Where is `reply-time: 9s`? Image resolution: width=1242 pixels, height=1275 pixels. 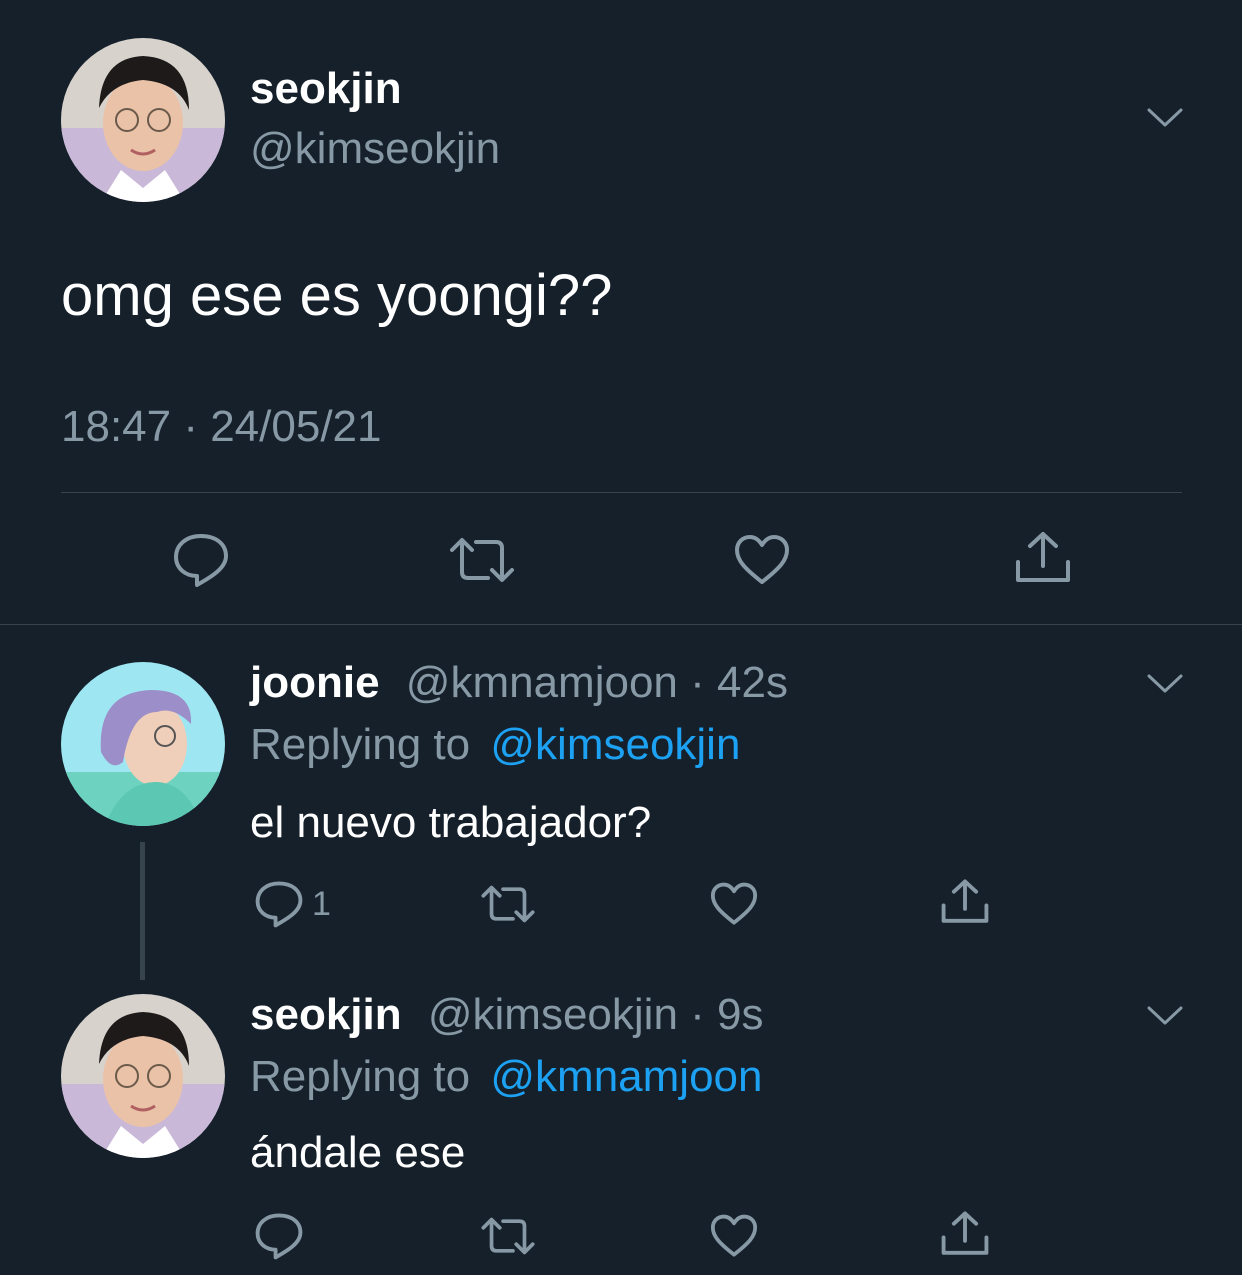
reply-time: 9s is located at coordinates (740, 1014).